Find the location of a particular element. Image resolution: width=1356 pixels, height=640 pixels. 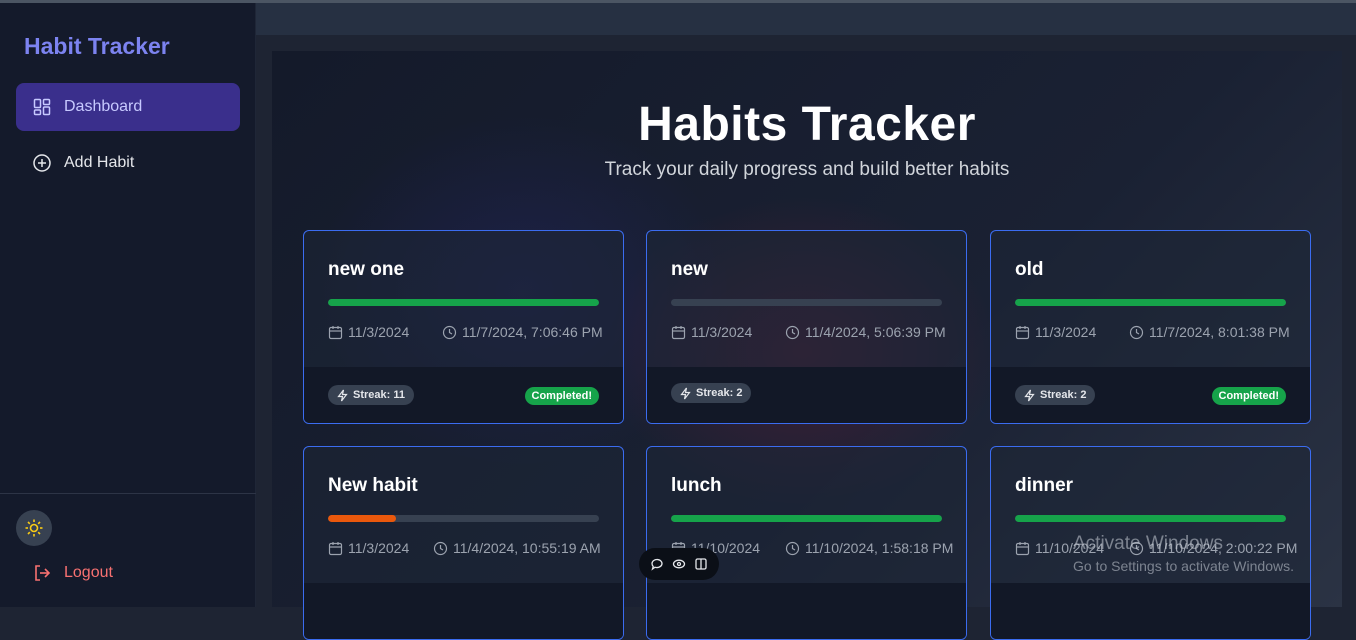

habit-last-completed-text: 11/4/2024, 5:06:39 PM is located at coordinates (875, 332).